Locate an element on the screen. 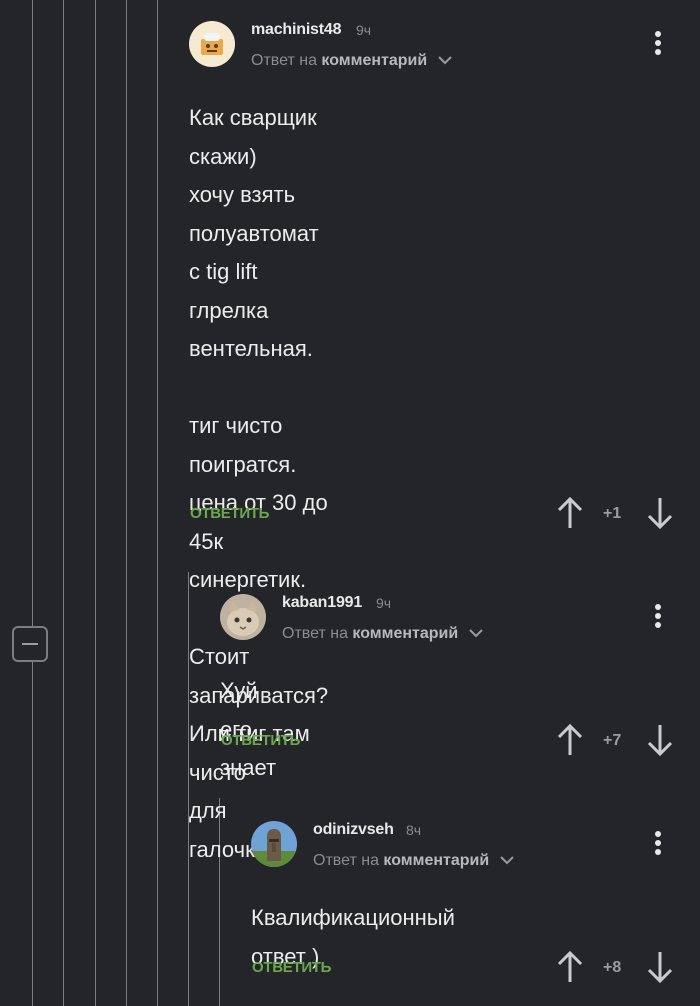 The image size is (700, 1006). vote-score: +8 is located at coordinates (612, 967).